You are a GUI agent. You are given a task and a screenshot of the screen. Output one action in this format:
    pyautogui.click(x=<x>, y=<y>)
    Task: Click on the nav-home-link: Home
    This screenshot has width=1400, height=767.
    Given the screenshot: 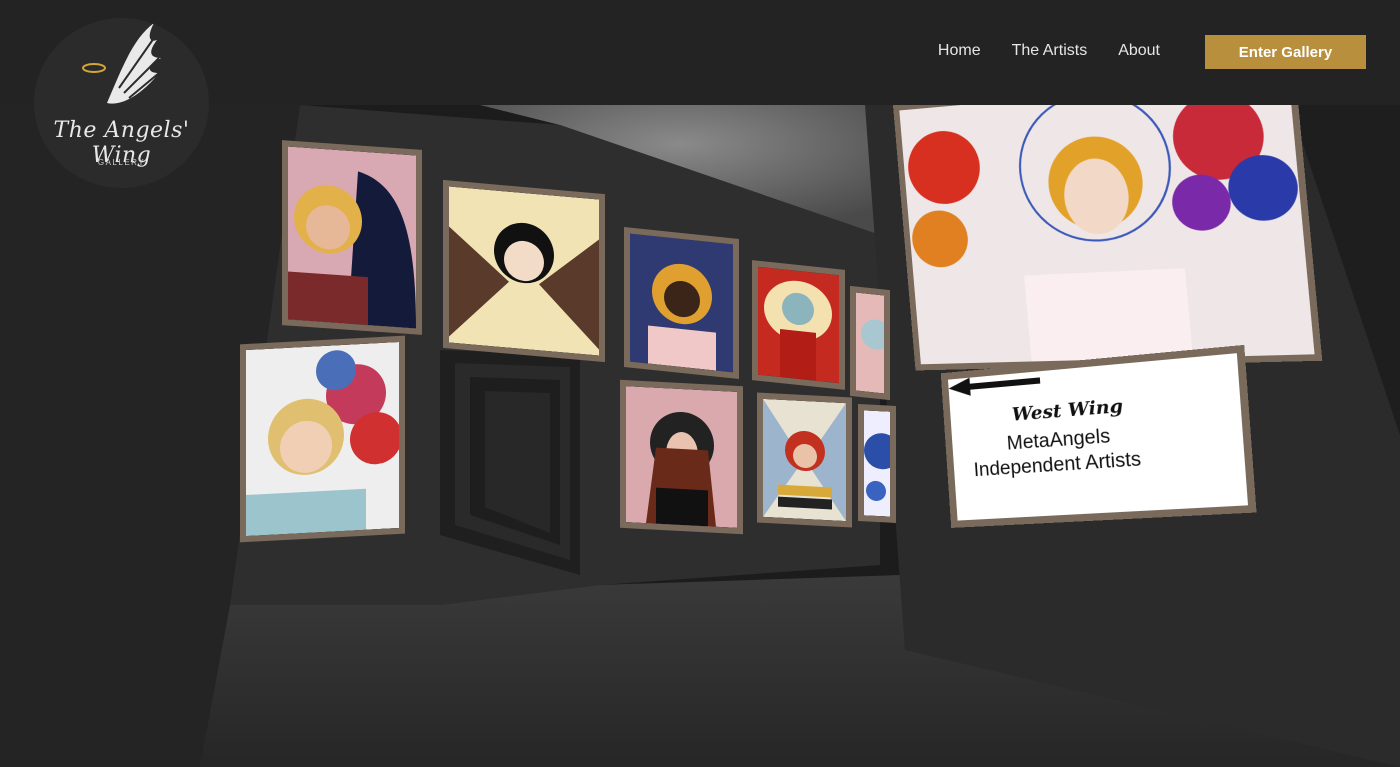 What is the action you would take?
    pyautogui.click(x=959, y=51)
    